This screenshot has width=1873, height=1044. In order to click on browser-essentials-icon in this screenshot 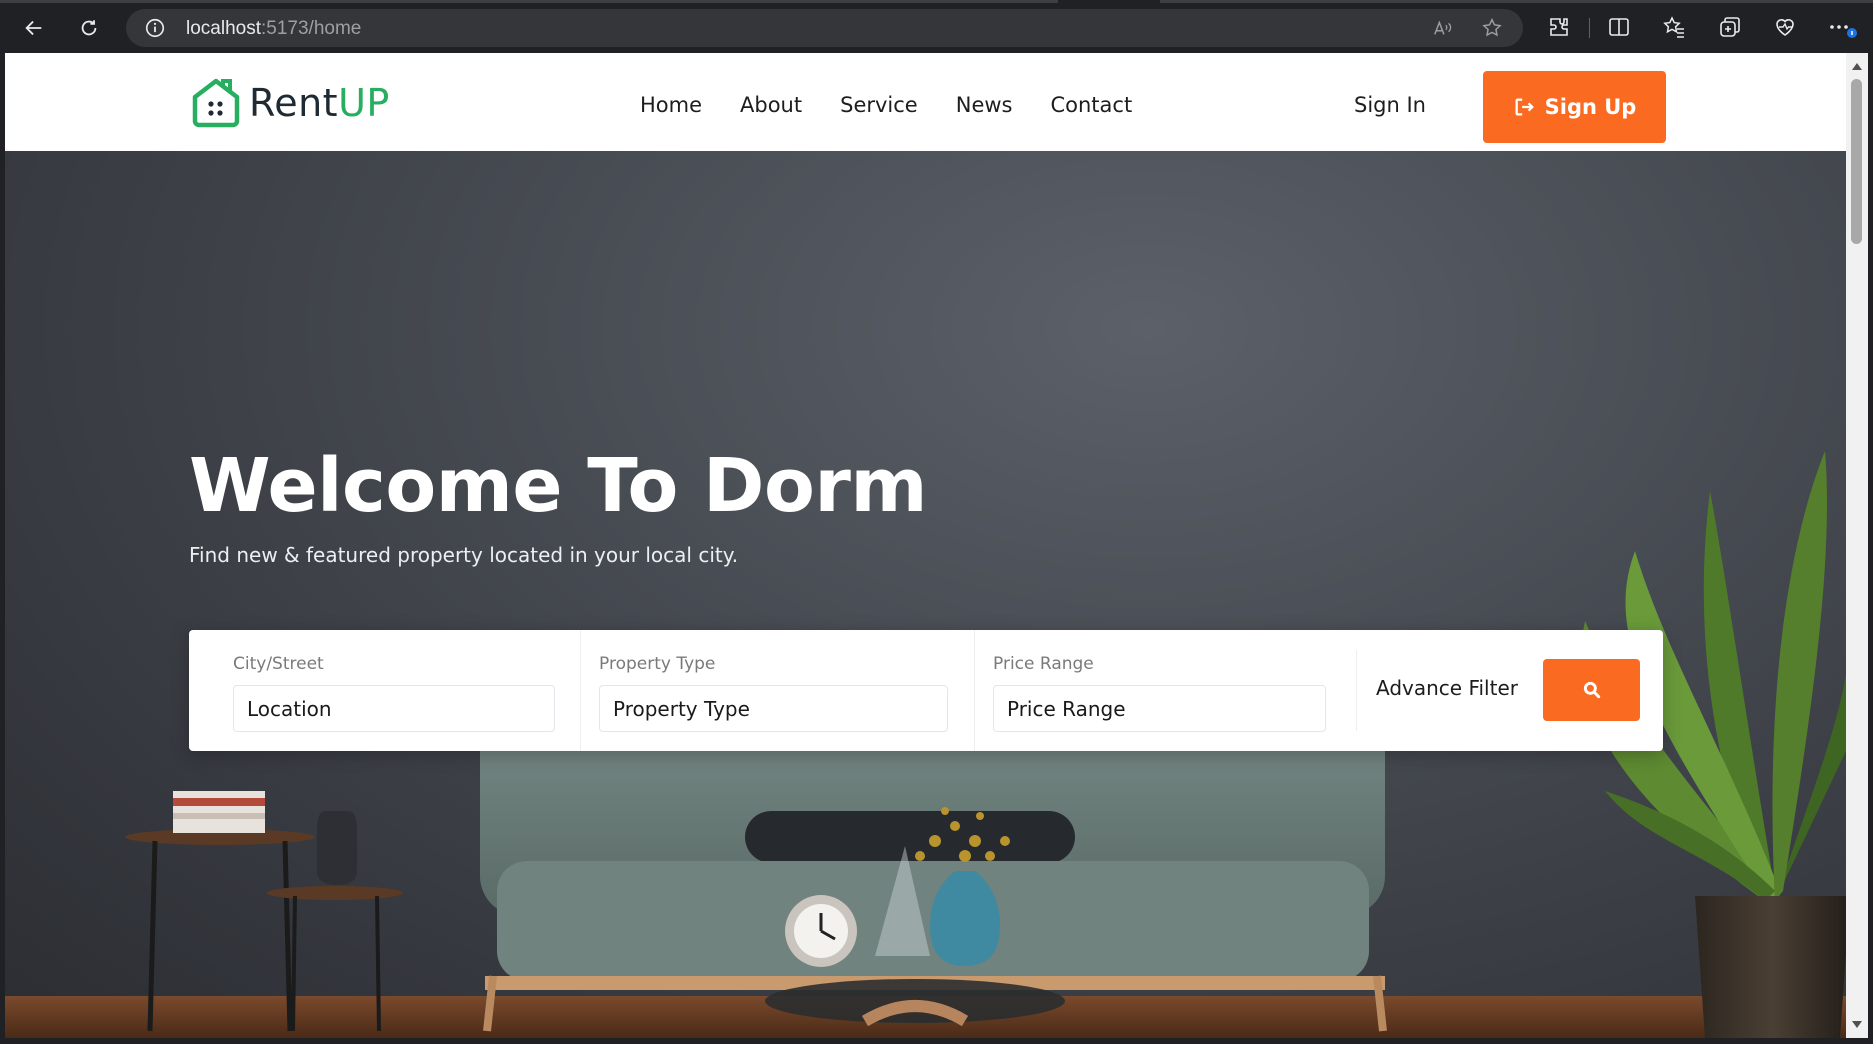, I will do `click(1785, 27)`.